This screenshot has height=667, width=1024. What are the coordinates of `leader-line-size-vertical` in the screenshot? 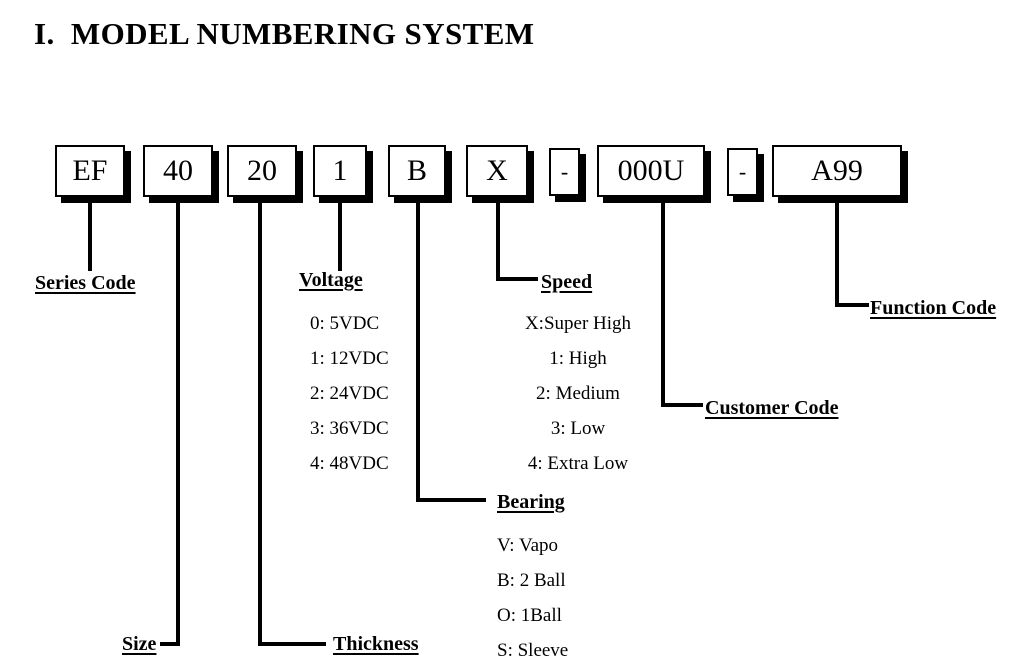 It's located at (178, 421).